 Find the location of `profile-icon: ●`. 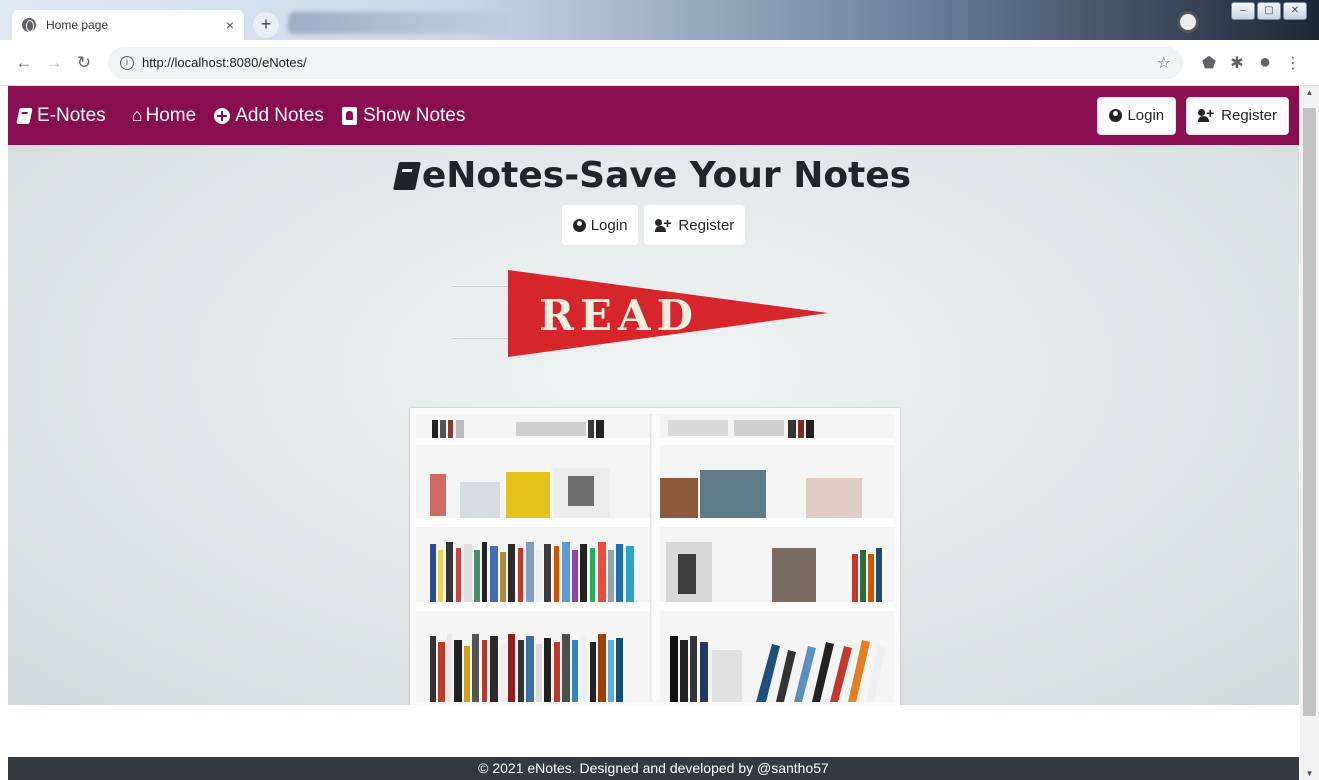

profile-icon: ● is located at coordinates (1265, 62).